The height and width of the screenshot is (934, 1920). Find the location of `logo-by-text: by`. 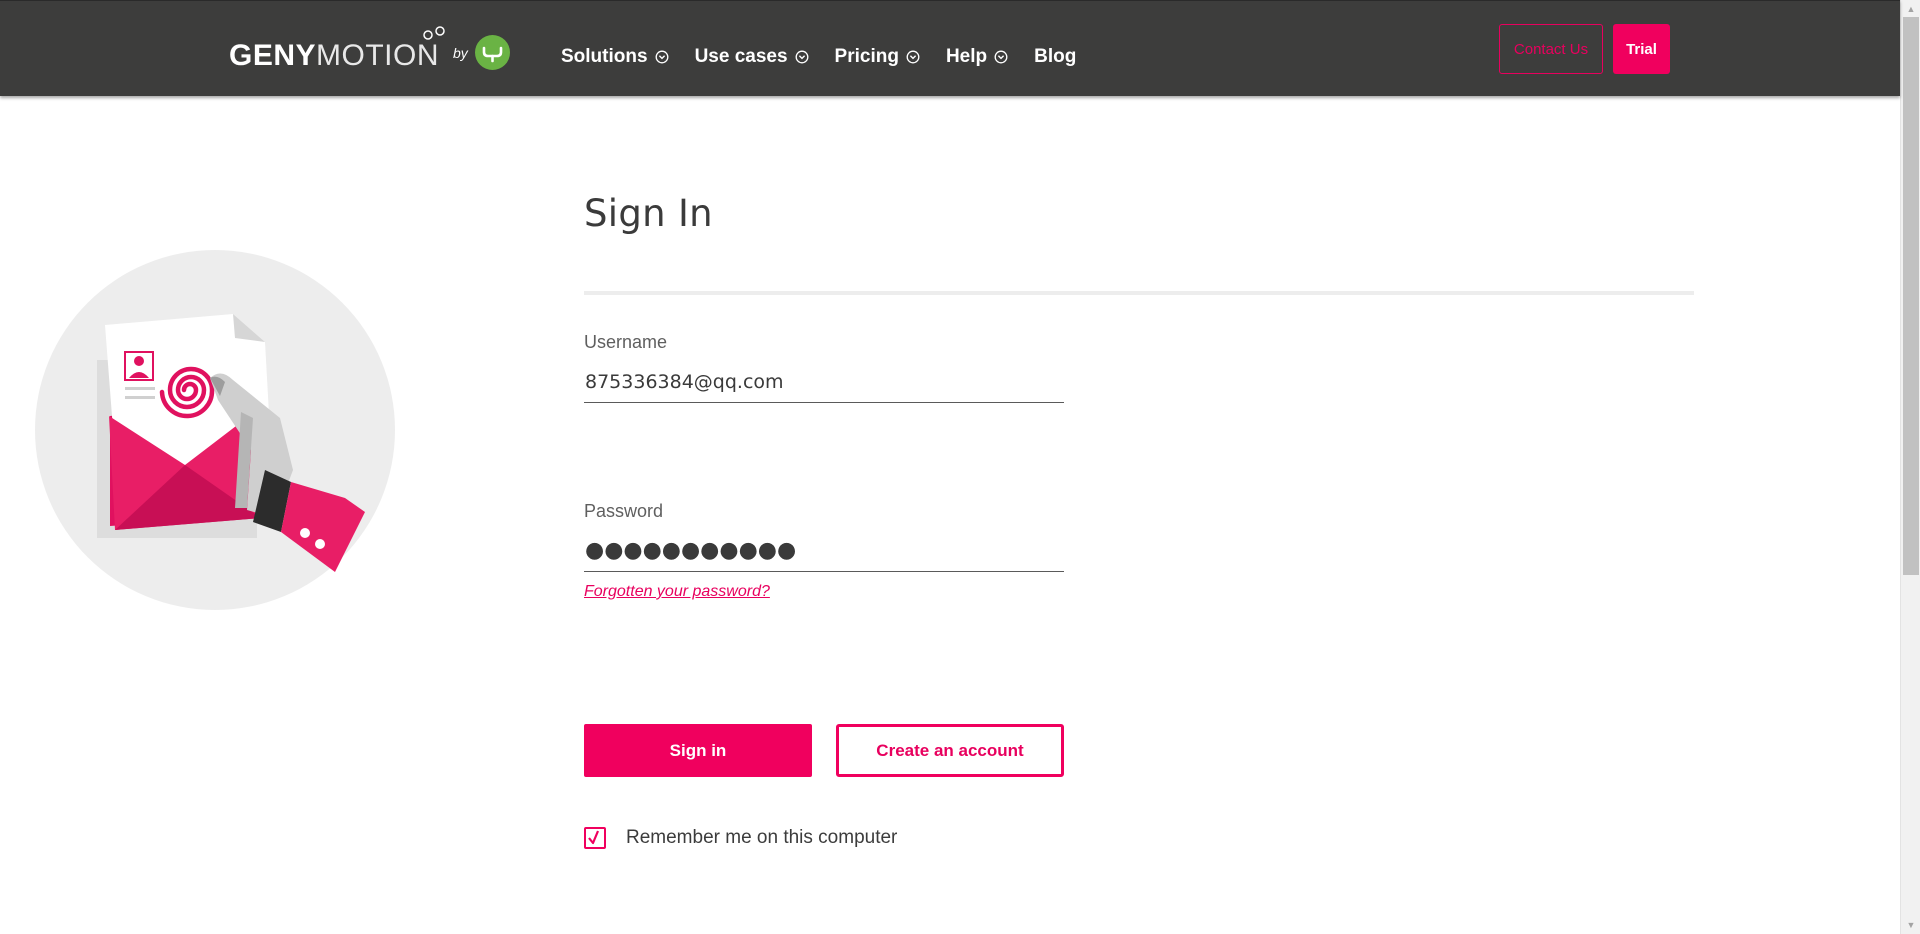

logo-by-text: by is located at coordinates (460, 53).